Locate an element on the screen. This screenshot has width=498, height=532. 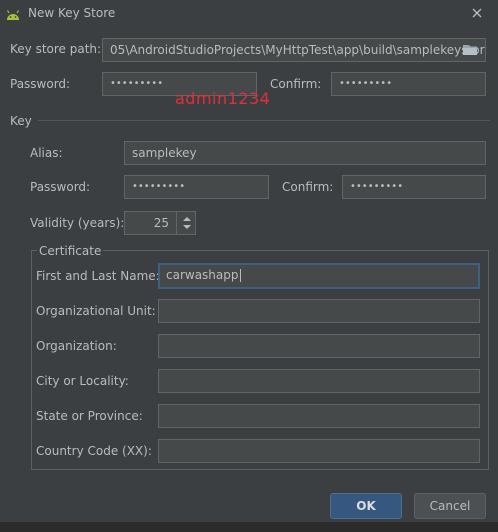
keystore-confirm-field: ••••••••• is located at coordinates (408, 84).